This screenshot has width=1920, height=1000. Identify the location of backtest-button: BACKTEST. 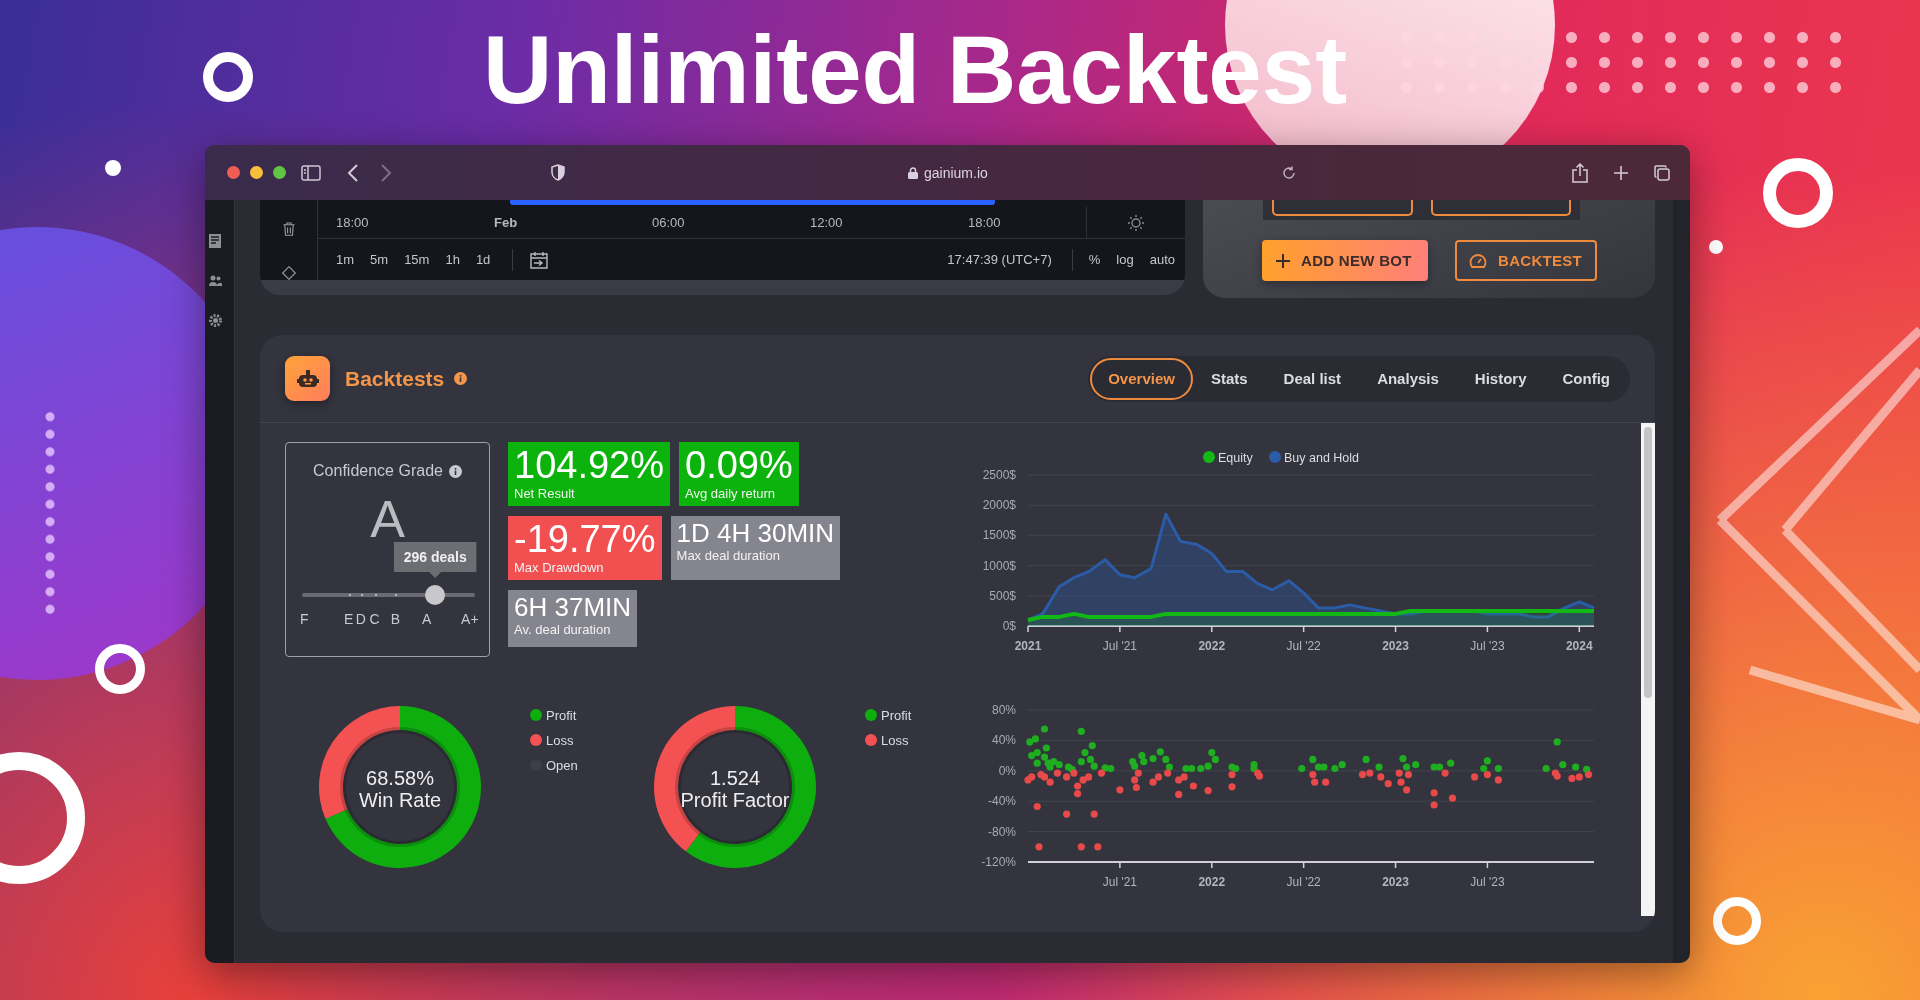
(1526, 260).